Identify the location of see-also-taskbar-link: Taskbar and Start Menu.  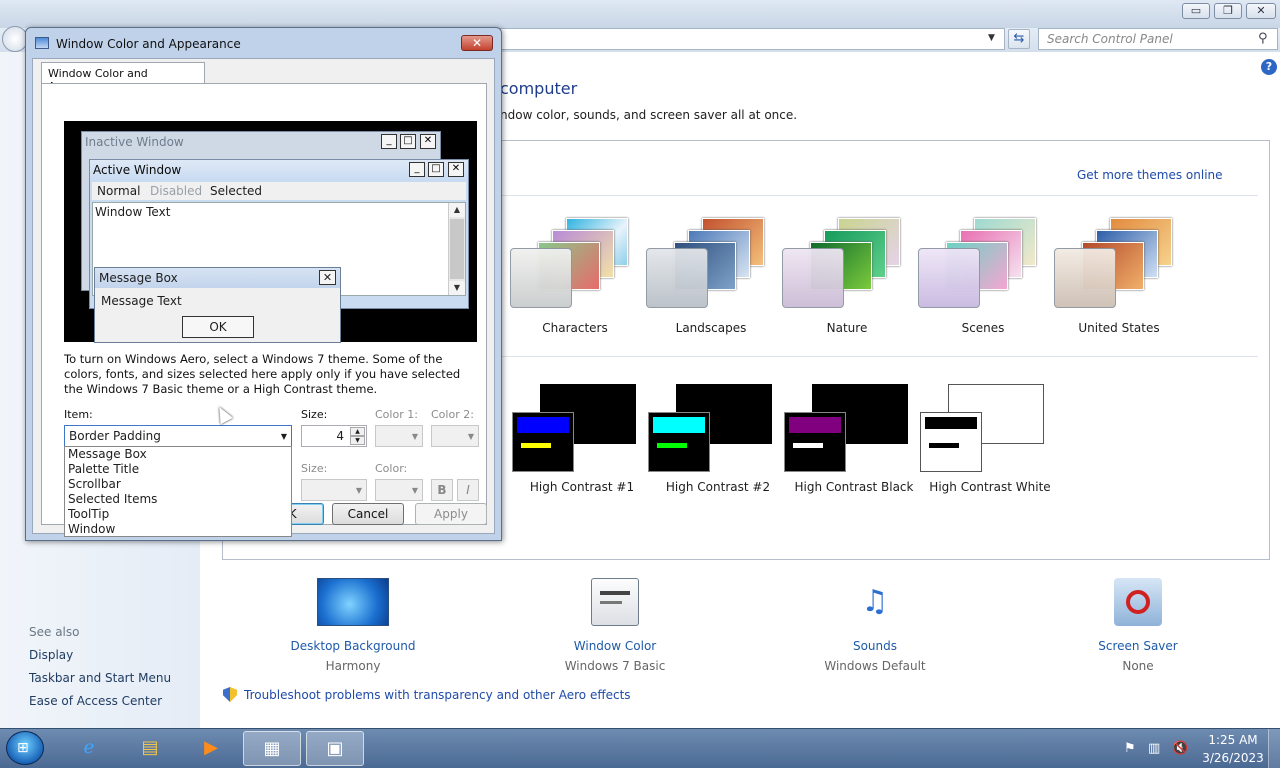
(100, 678).